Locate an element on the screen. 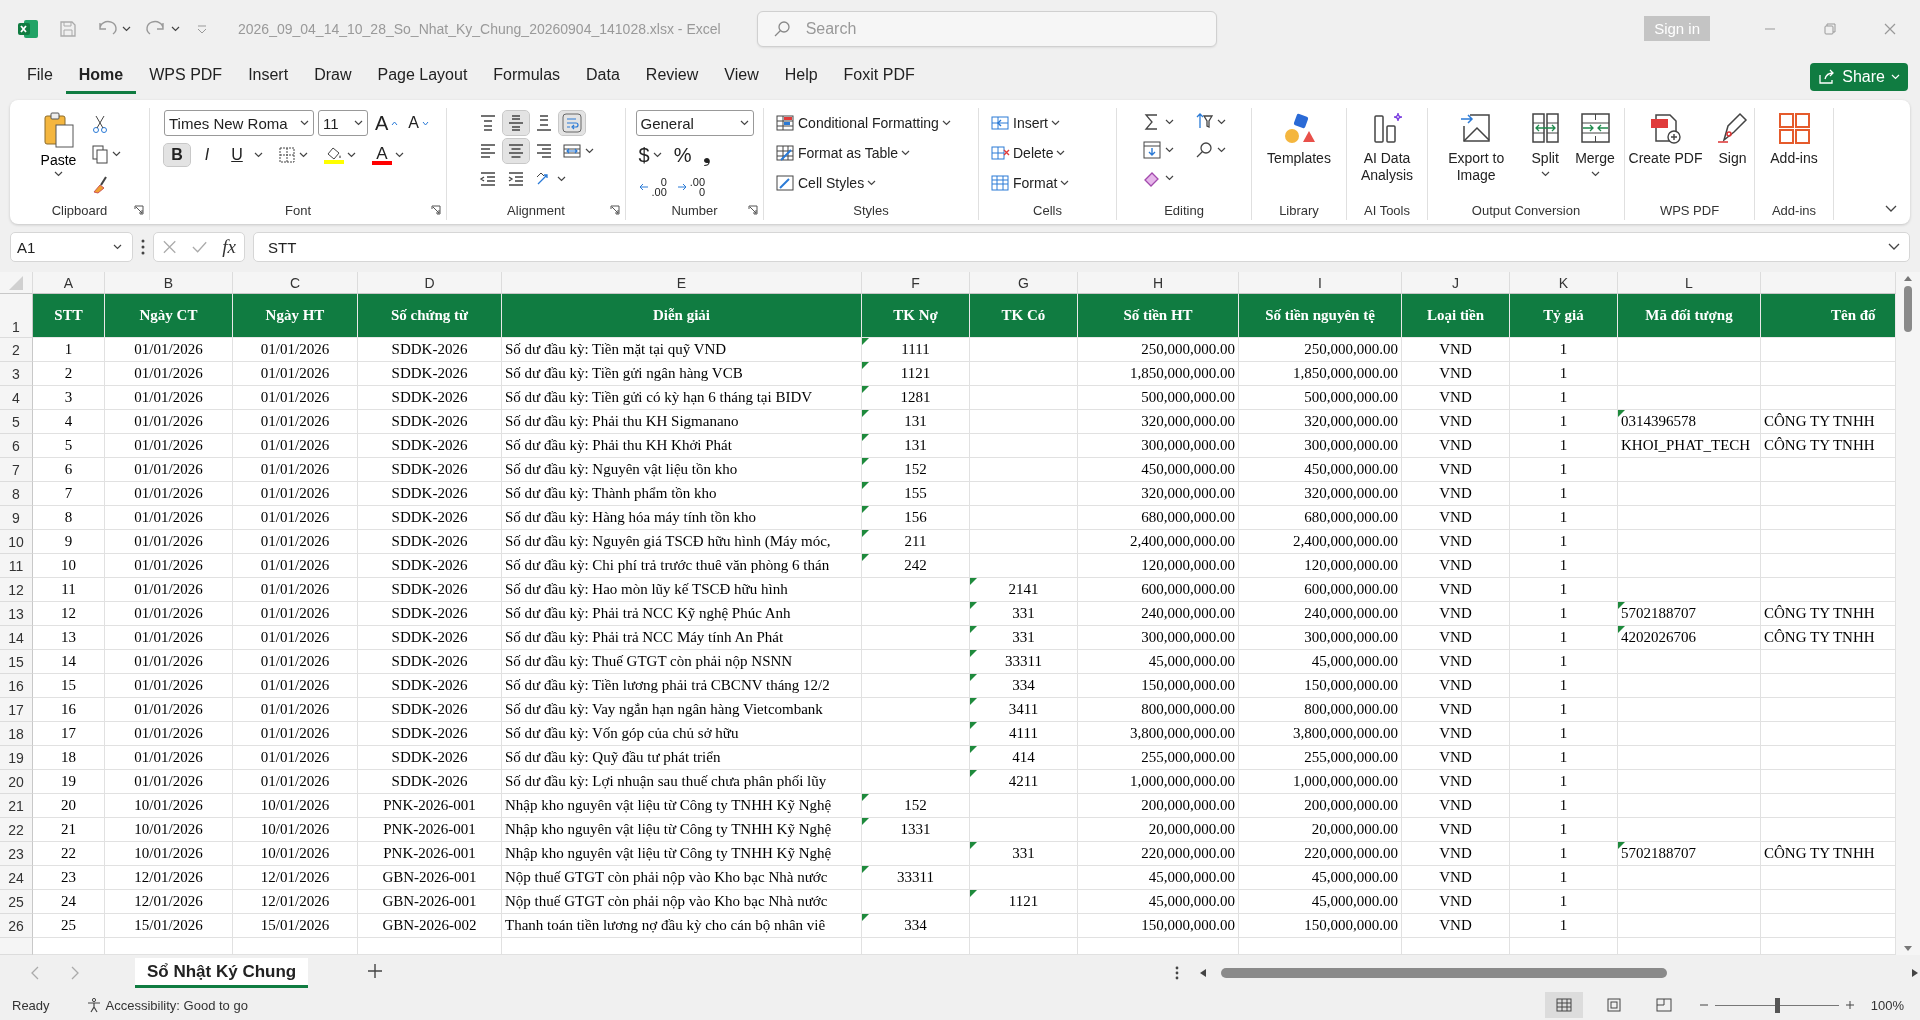 The width and height of the screenshot is (1920, 1020). row-number: 18 is located at coordinates (16, 734).